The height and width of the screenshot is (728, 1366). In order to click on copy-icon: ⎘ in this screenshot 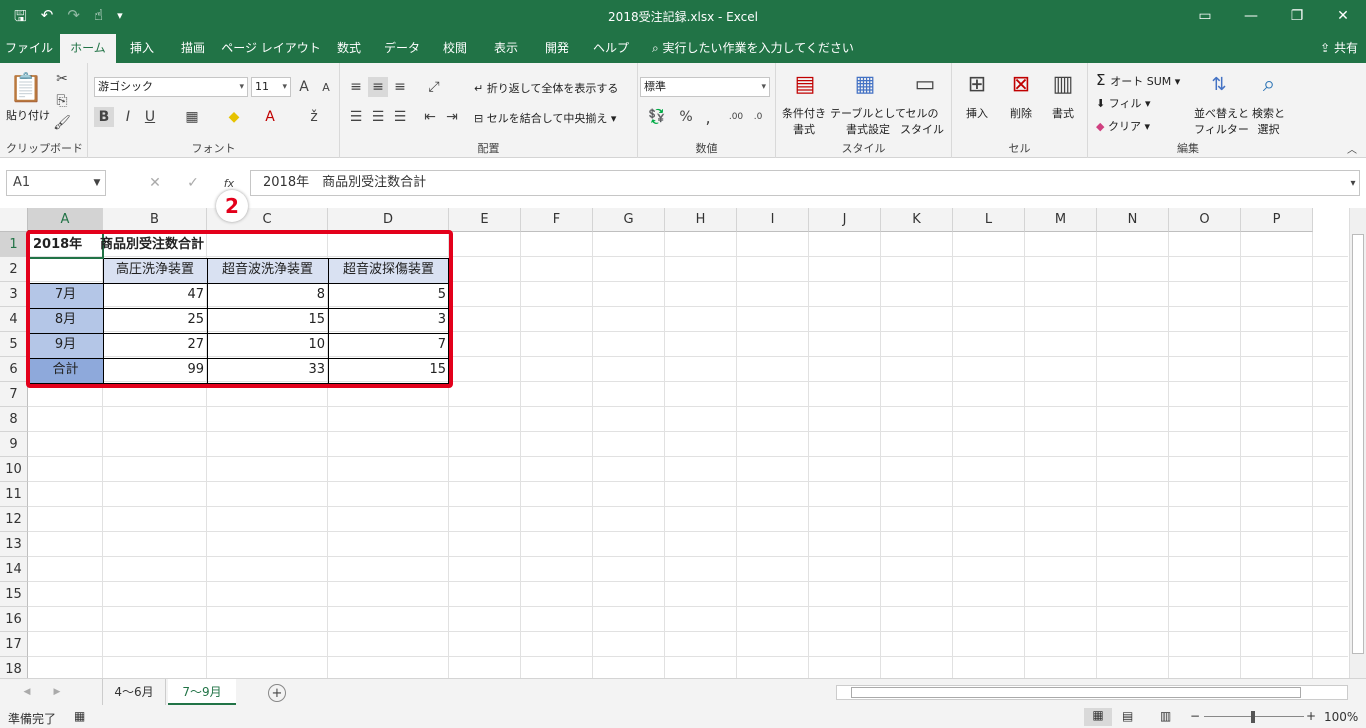, I will do `click(62, 101)`.